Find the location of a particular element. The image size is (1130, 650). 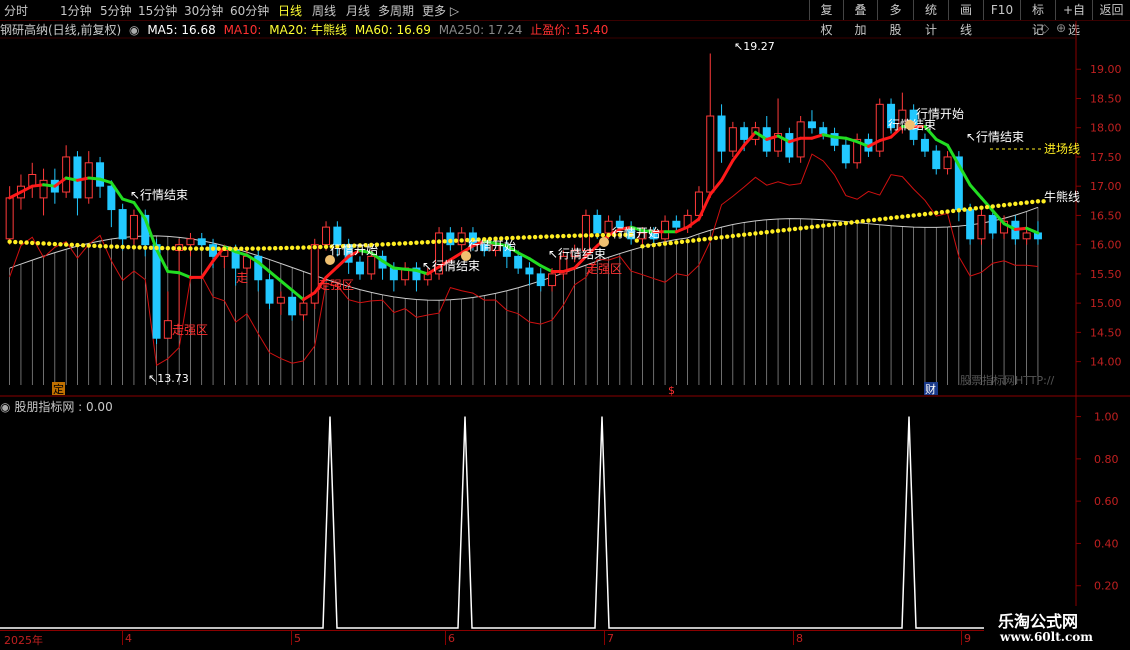

date-label-3: 6 is located at coordinates (451, 638).